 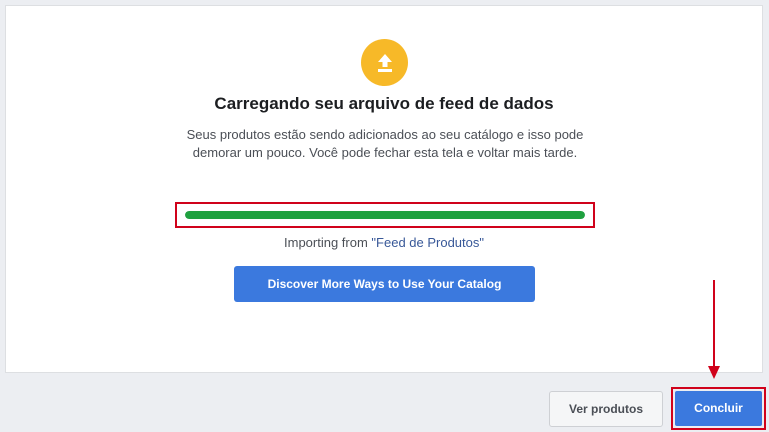 I want to click on discover-catalog-button: Discover More Ways to Use Your Catalog, so click(x=384, y=284).